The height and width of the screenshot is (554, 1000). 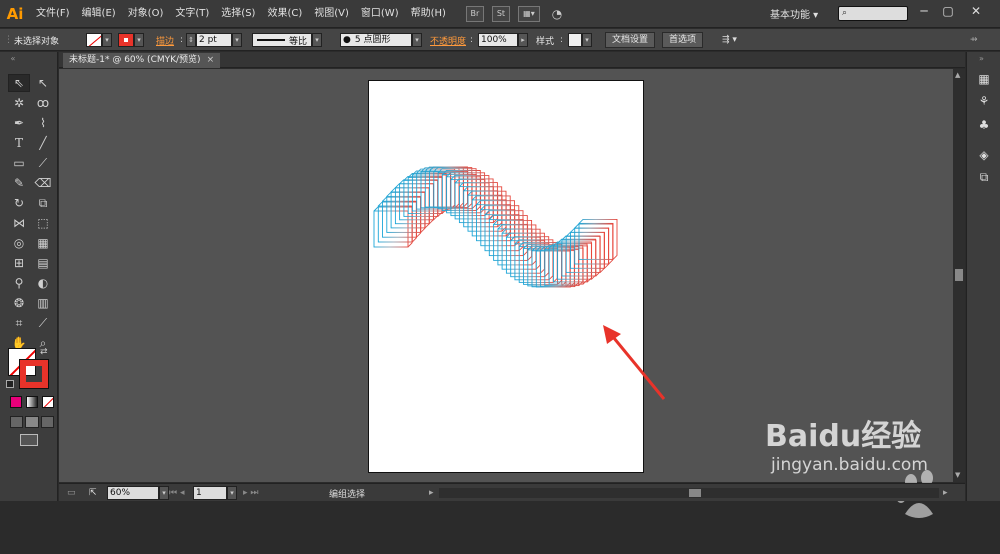 I want to click on width-tool-icon: ⋈, so click(x=19, y=223).